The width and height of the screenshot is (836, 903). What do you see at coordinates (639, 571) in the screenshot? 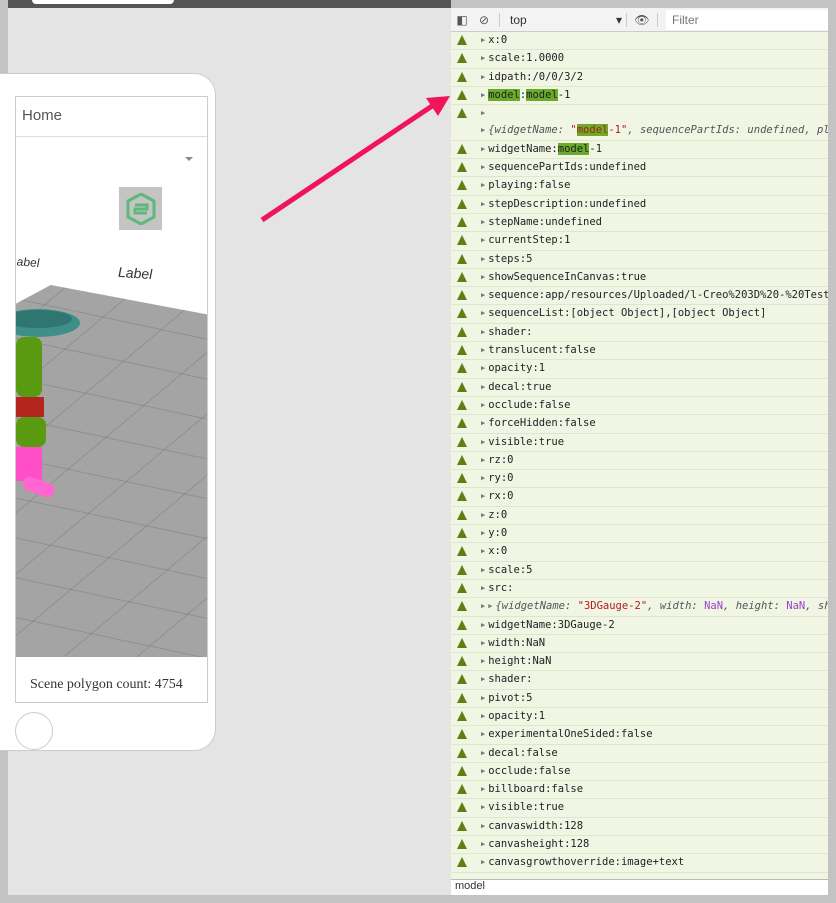
I see `console-message: ▶ scale:5` at bounding box center [639, 571].